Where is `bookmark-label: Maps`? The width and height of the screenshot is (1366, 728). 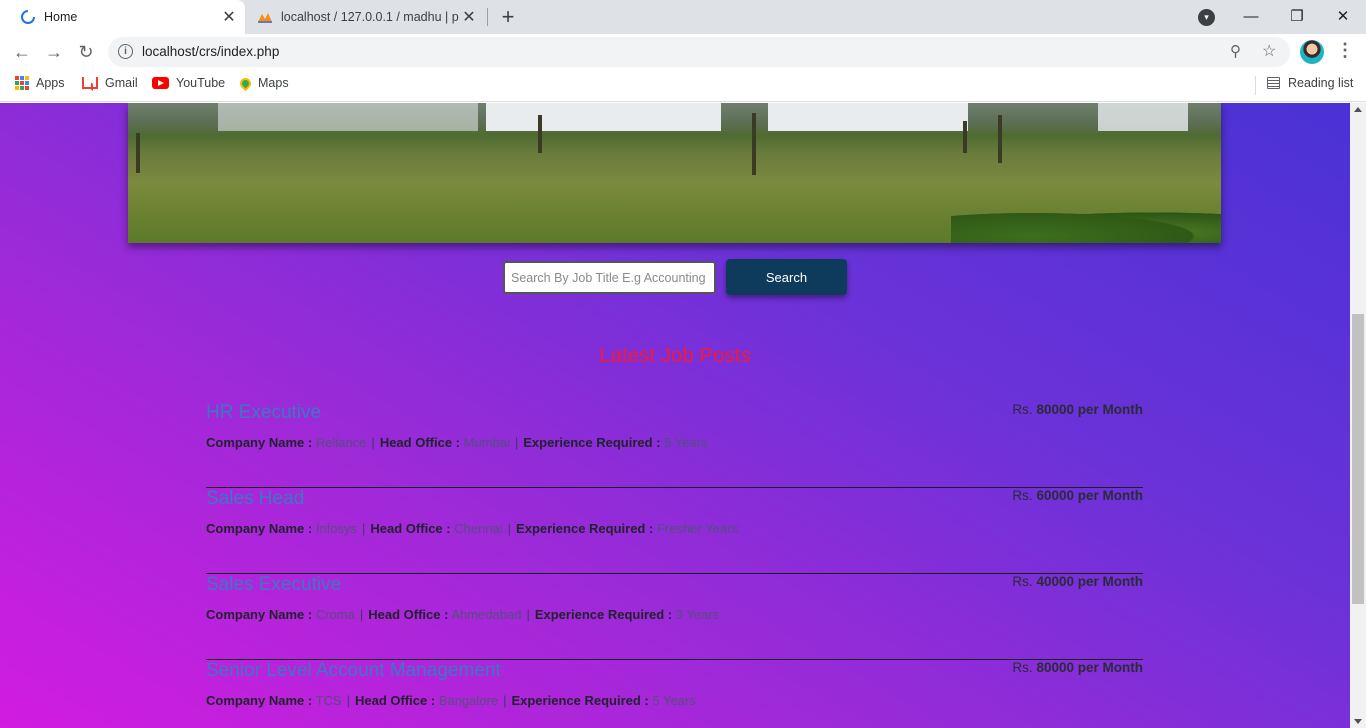
bookmark-label: Maps is located at coordinates (273, 83).